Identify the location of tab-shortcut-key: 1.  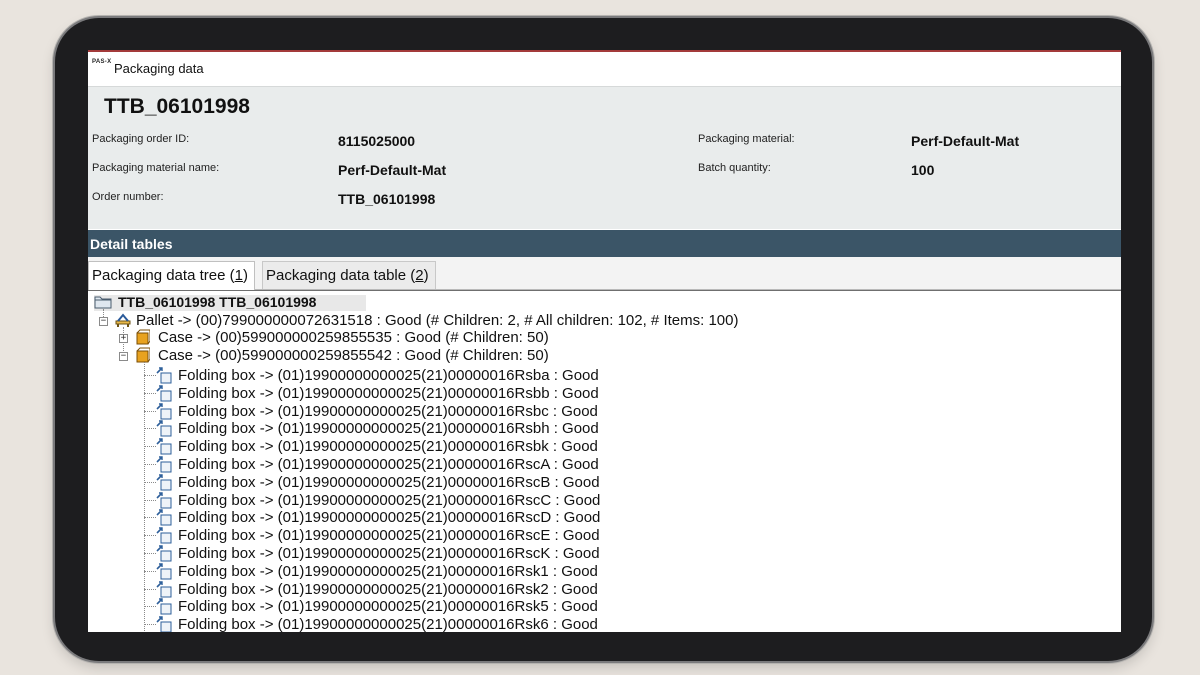
(238, 275).